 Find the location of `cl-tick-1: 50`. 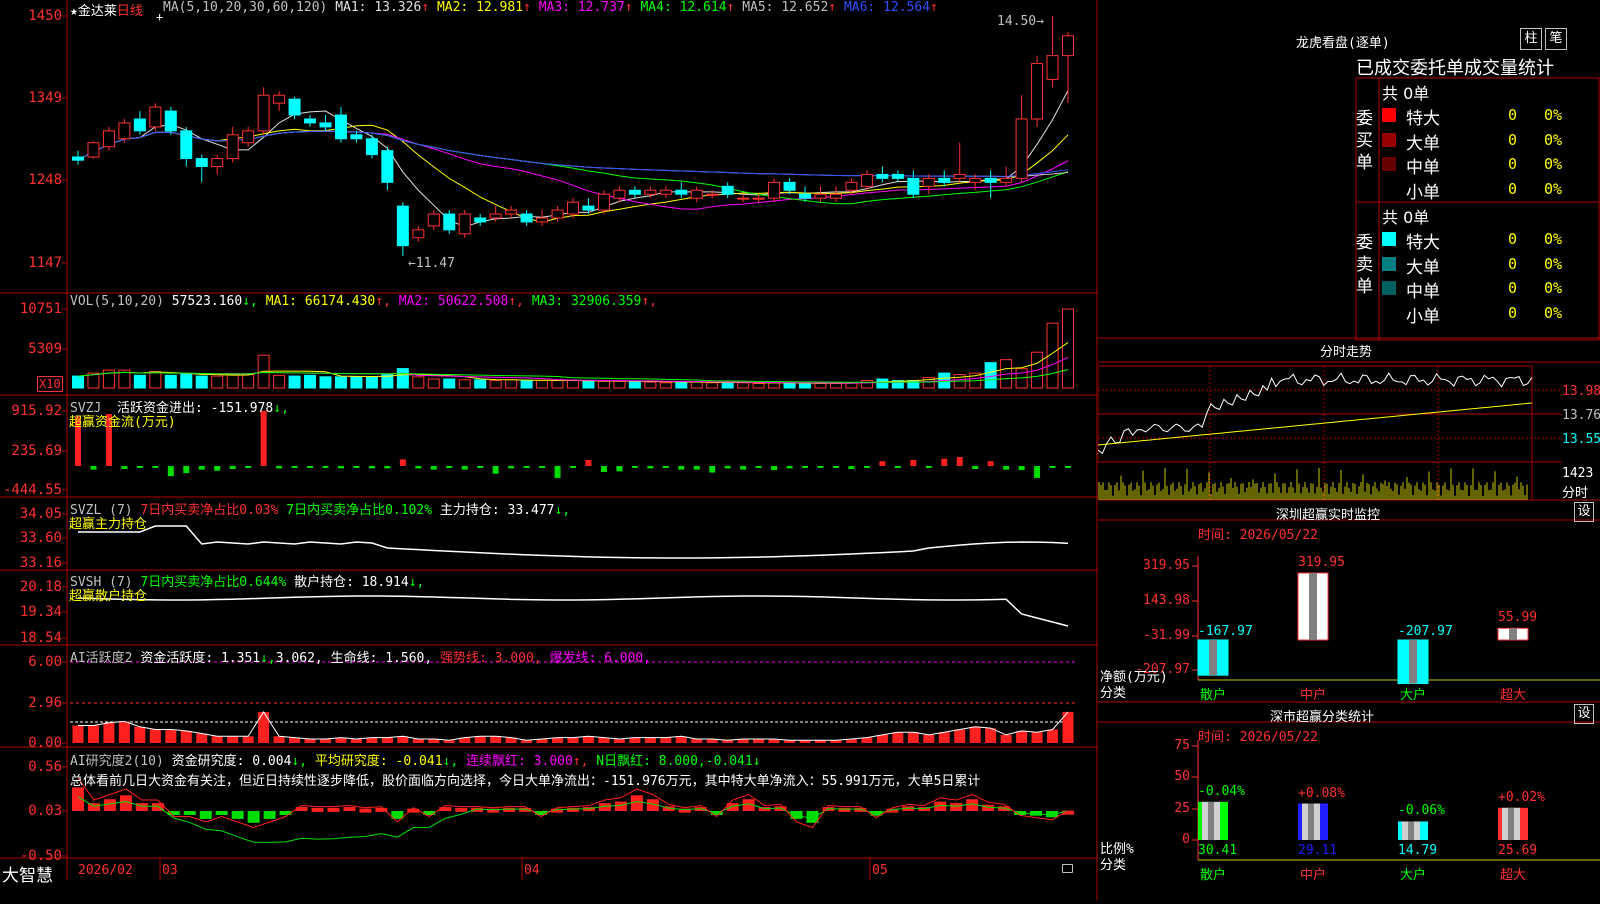

cl-tick-1: 50 is located at coordinates (1182, 776).